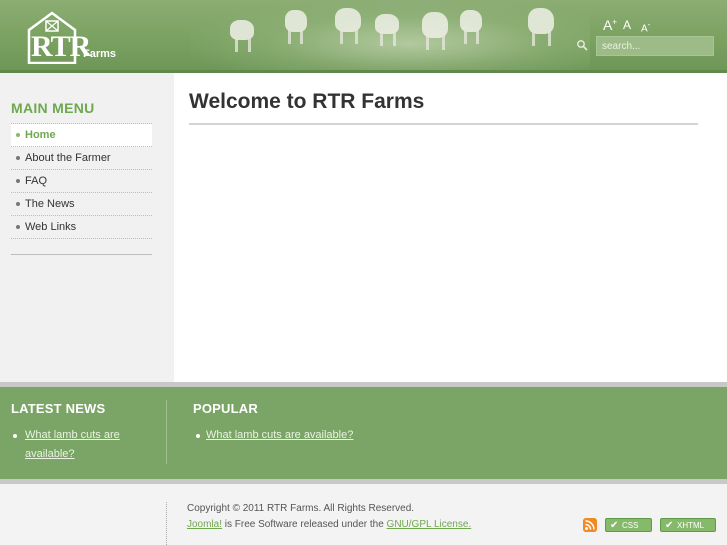 The height and width of the screenshot is (545, 727). What do you see at coordinates (61, 46) in the screenshot?
I see `logo-text: RTR` at bounding box center [61, 46].